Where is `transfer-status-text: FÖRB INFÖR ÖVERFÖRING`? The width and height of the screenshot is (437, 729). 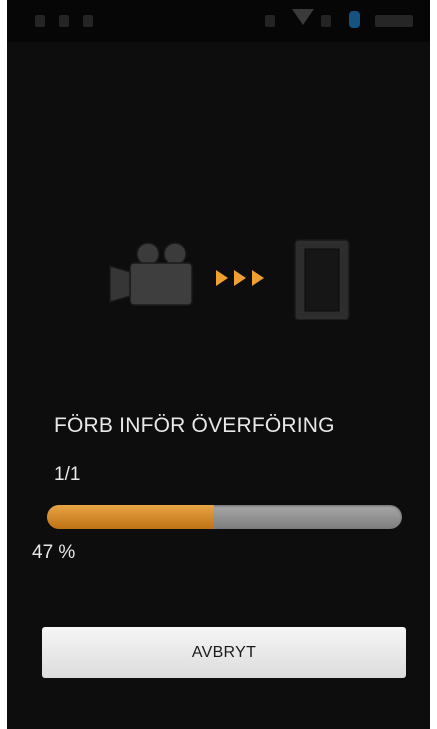
transfer-status-text: FÖRB INFÖR ÖVERFÖRING is located at coordinates (194, 425).